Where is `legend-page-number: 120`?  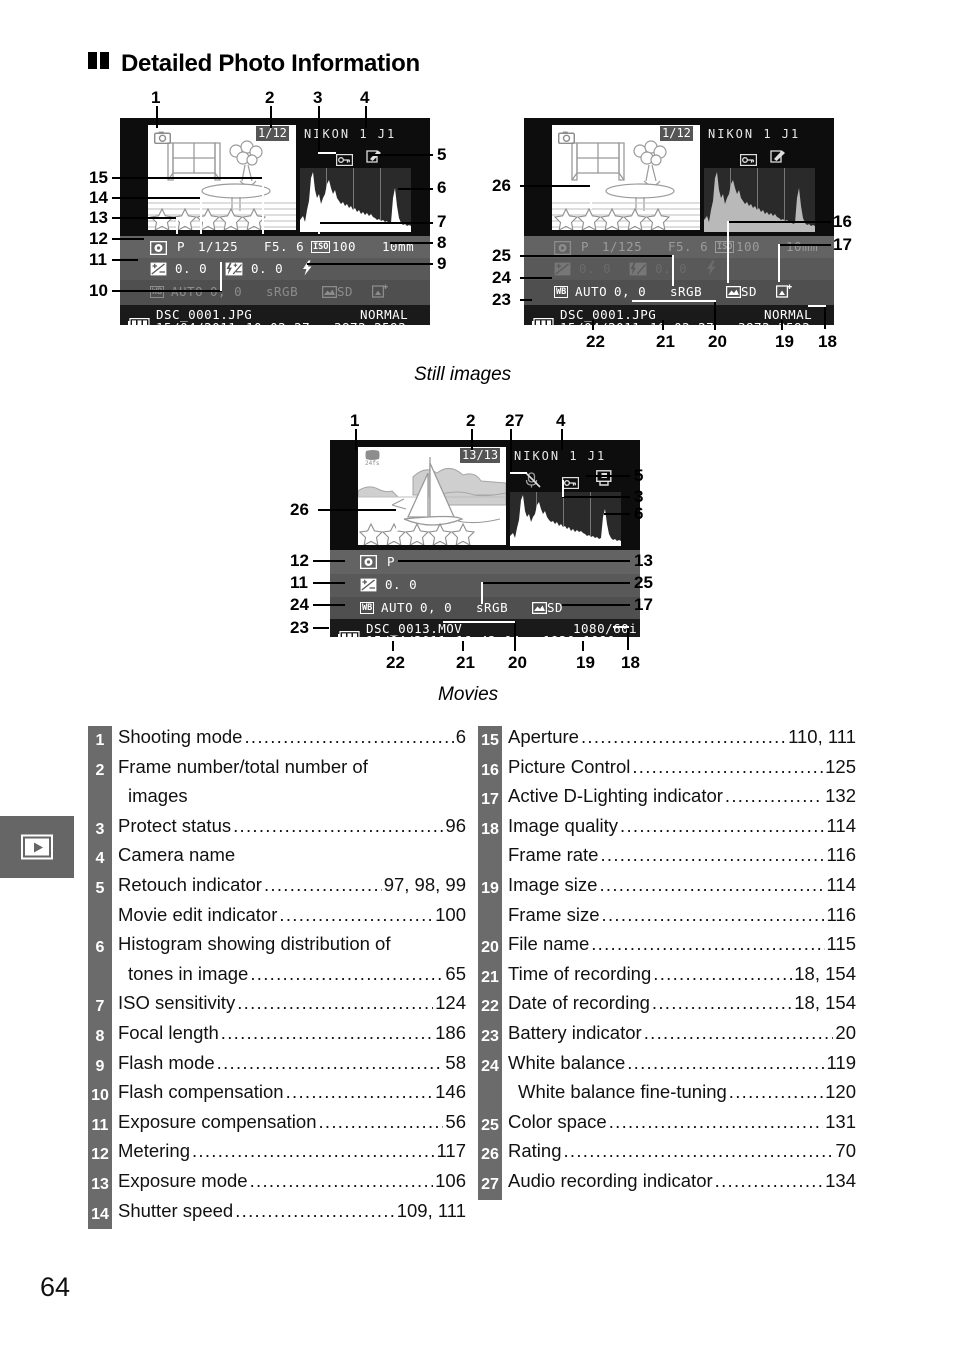 legend-page-number: 120 is located at coordinates (840, 1092).